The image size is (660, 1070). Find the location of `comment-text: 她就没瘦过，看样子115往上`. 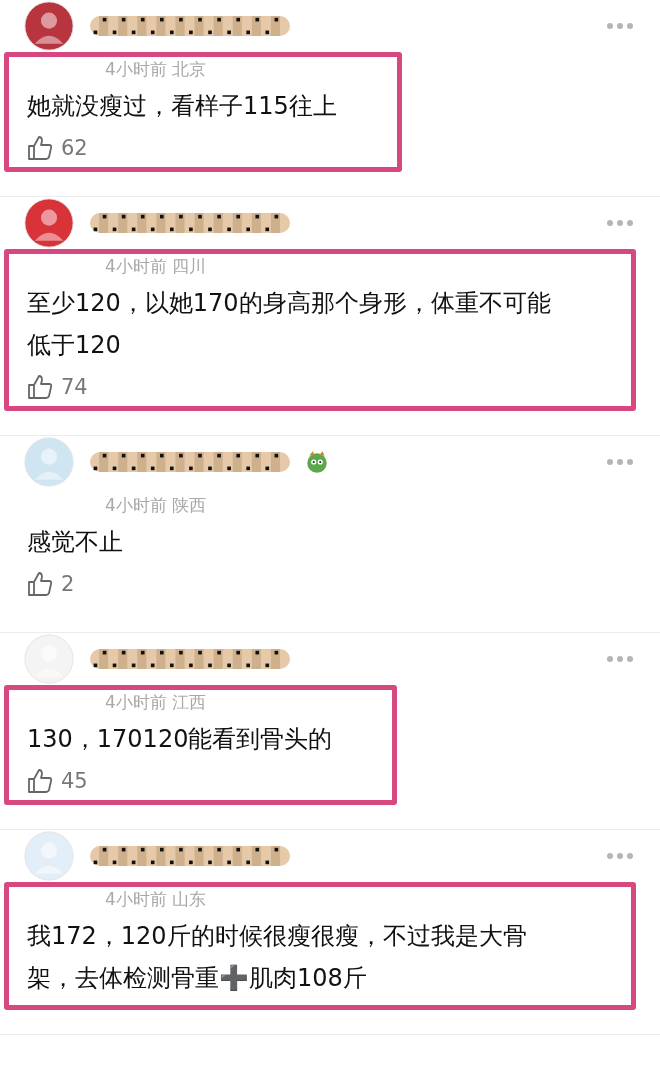

comment-text: 她就没瘦过，看样子115往上 is located at coordinates (182, 106).